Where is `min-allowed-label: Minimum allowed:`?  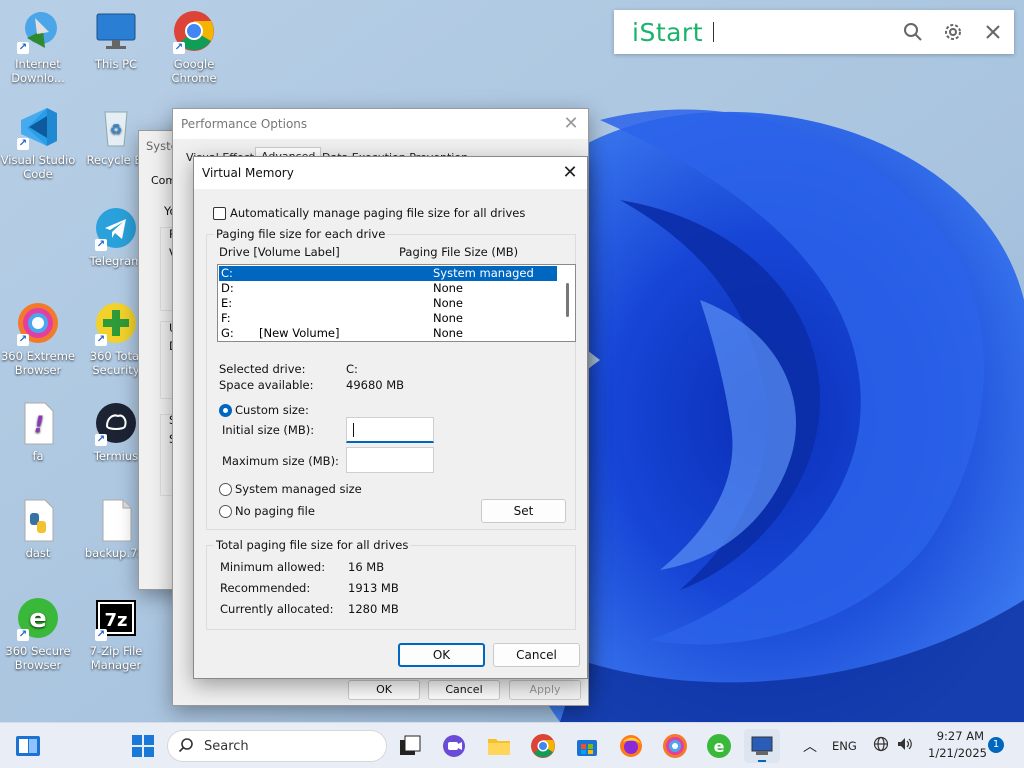
min-allowed-label: Minimum allowed: is located at coordinates (273, 567).